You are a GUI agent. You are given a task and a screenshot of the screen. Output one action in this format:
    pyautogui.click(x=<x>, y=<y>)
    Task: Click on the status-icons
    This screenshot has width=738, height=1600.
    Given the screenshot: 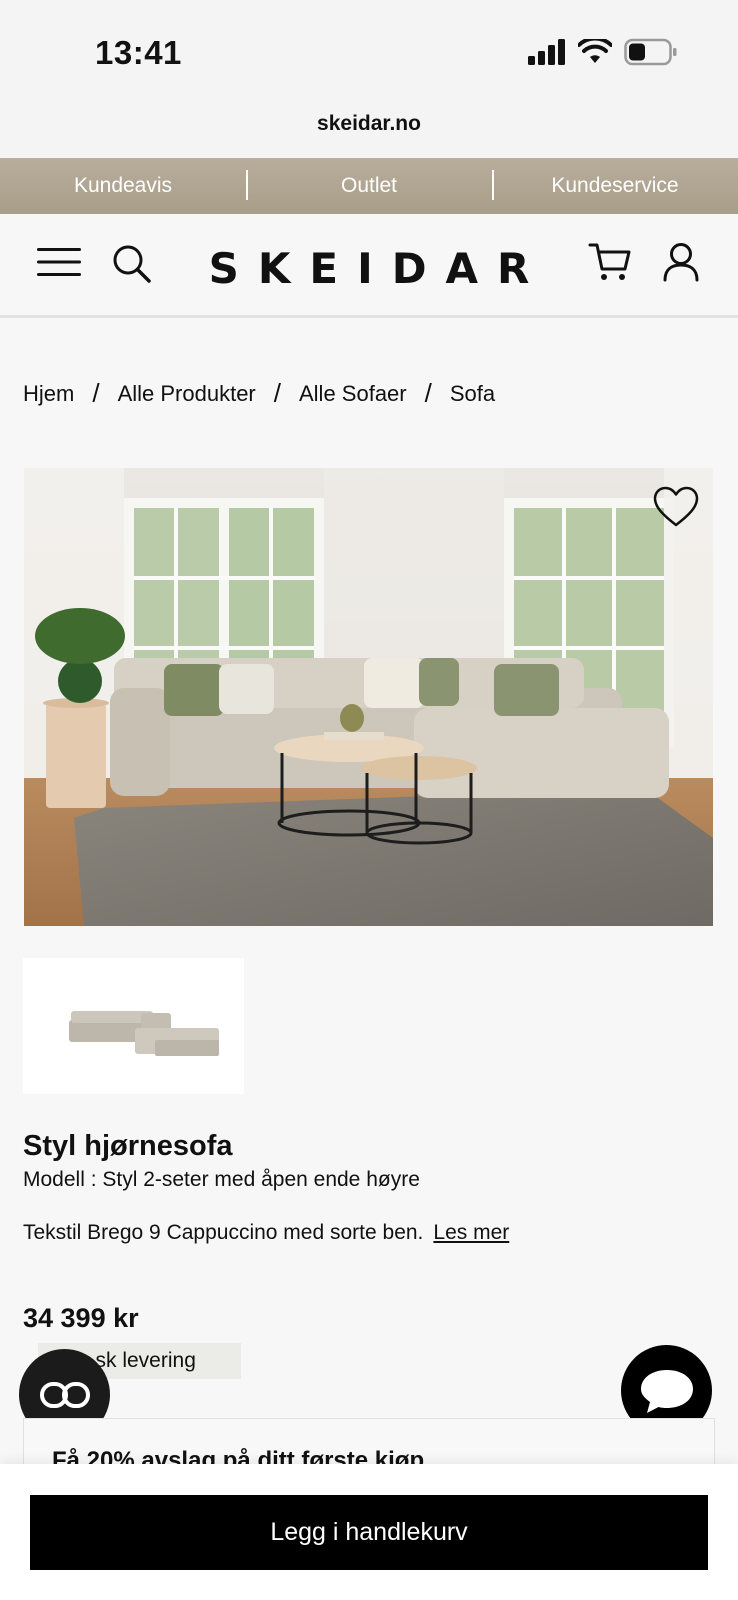 What is the action you would take?
    pyautogui.click(x=603, y=52)
    